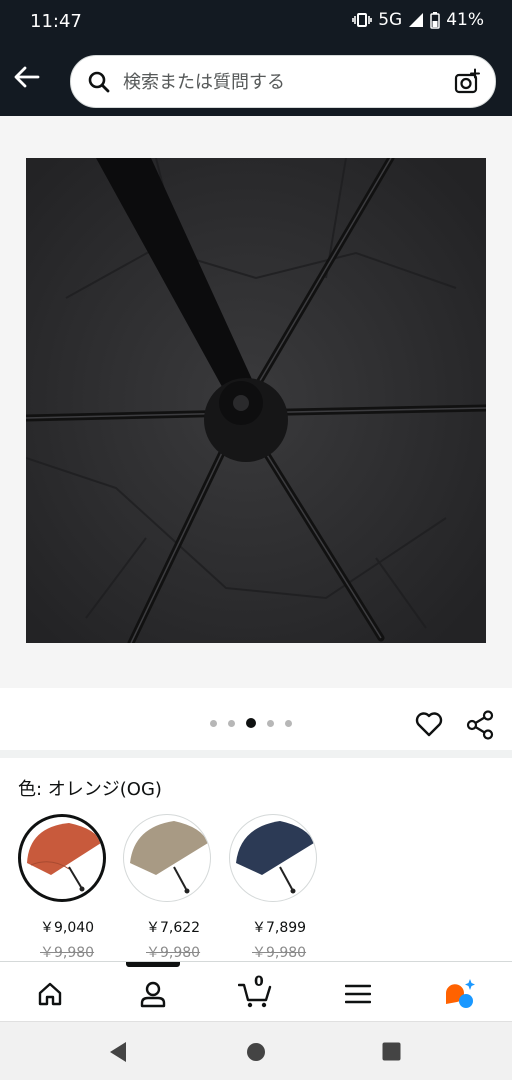 The height and width of the screenshot is (1080, 512). I want to click on nav-active-indicator, so click(153, 964).